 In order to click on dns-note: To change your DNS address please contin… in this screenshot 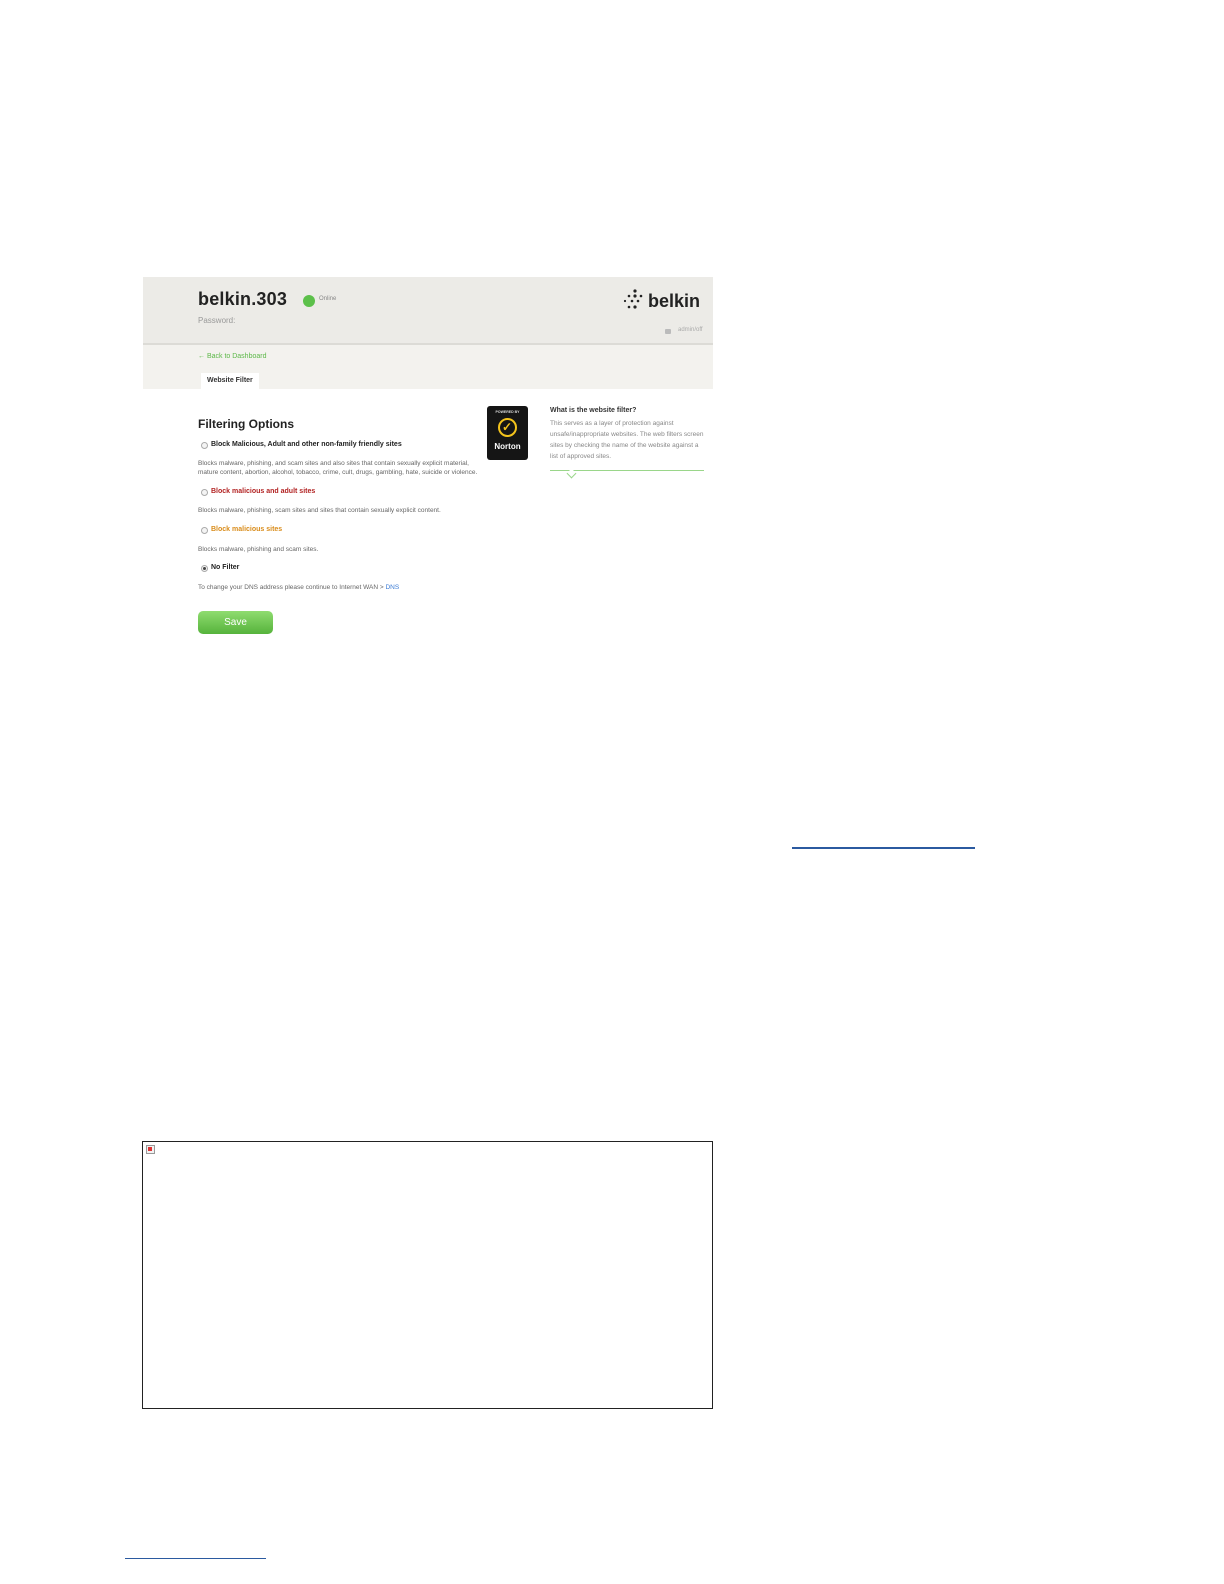, I will do `click(298, 587)`.